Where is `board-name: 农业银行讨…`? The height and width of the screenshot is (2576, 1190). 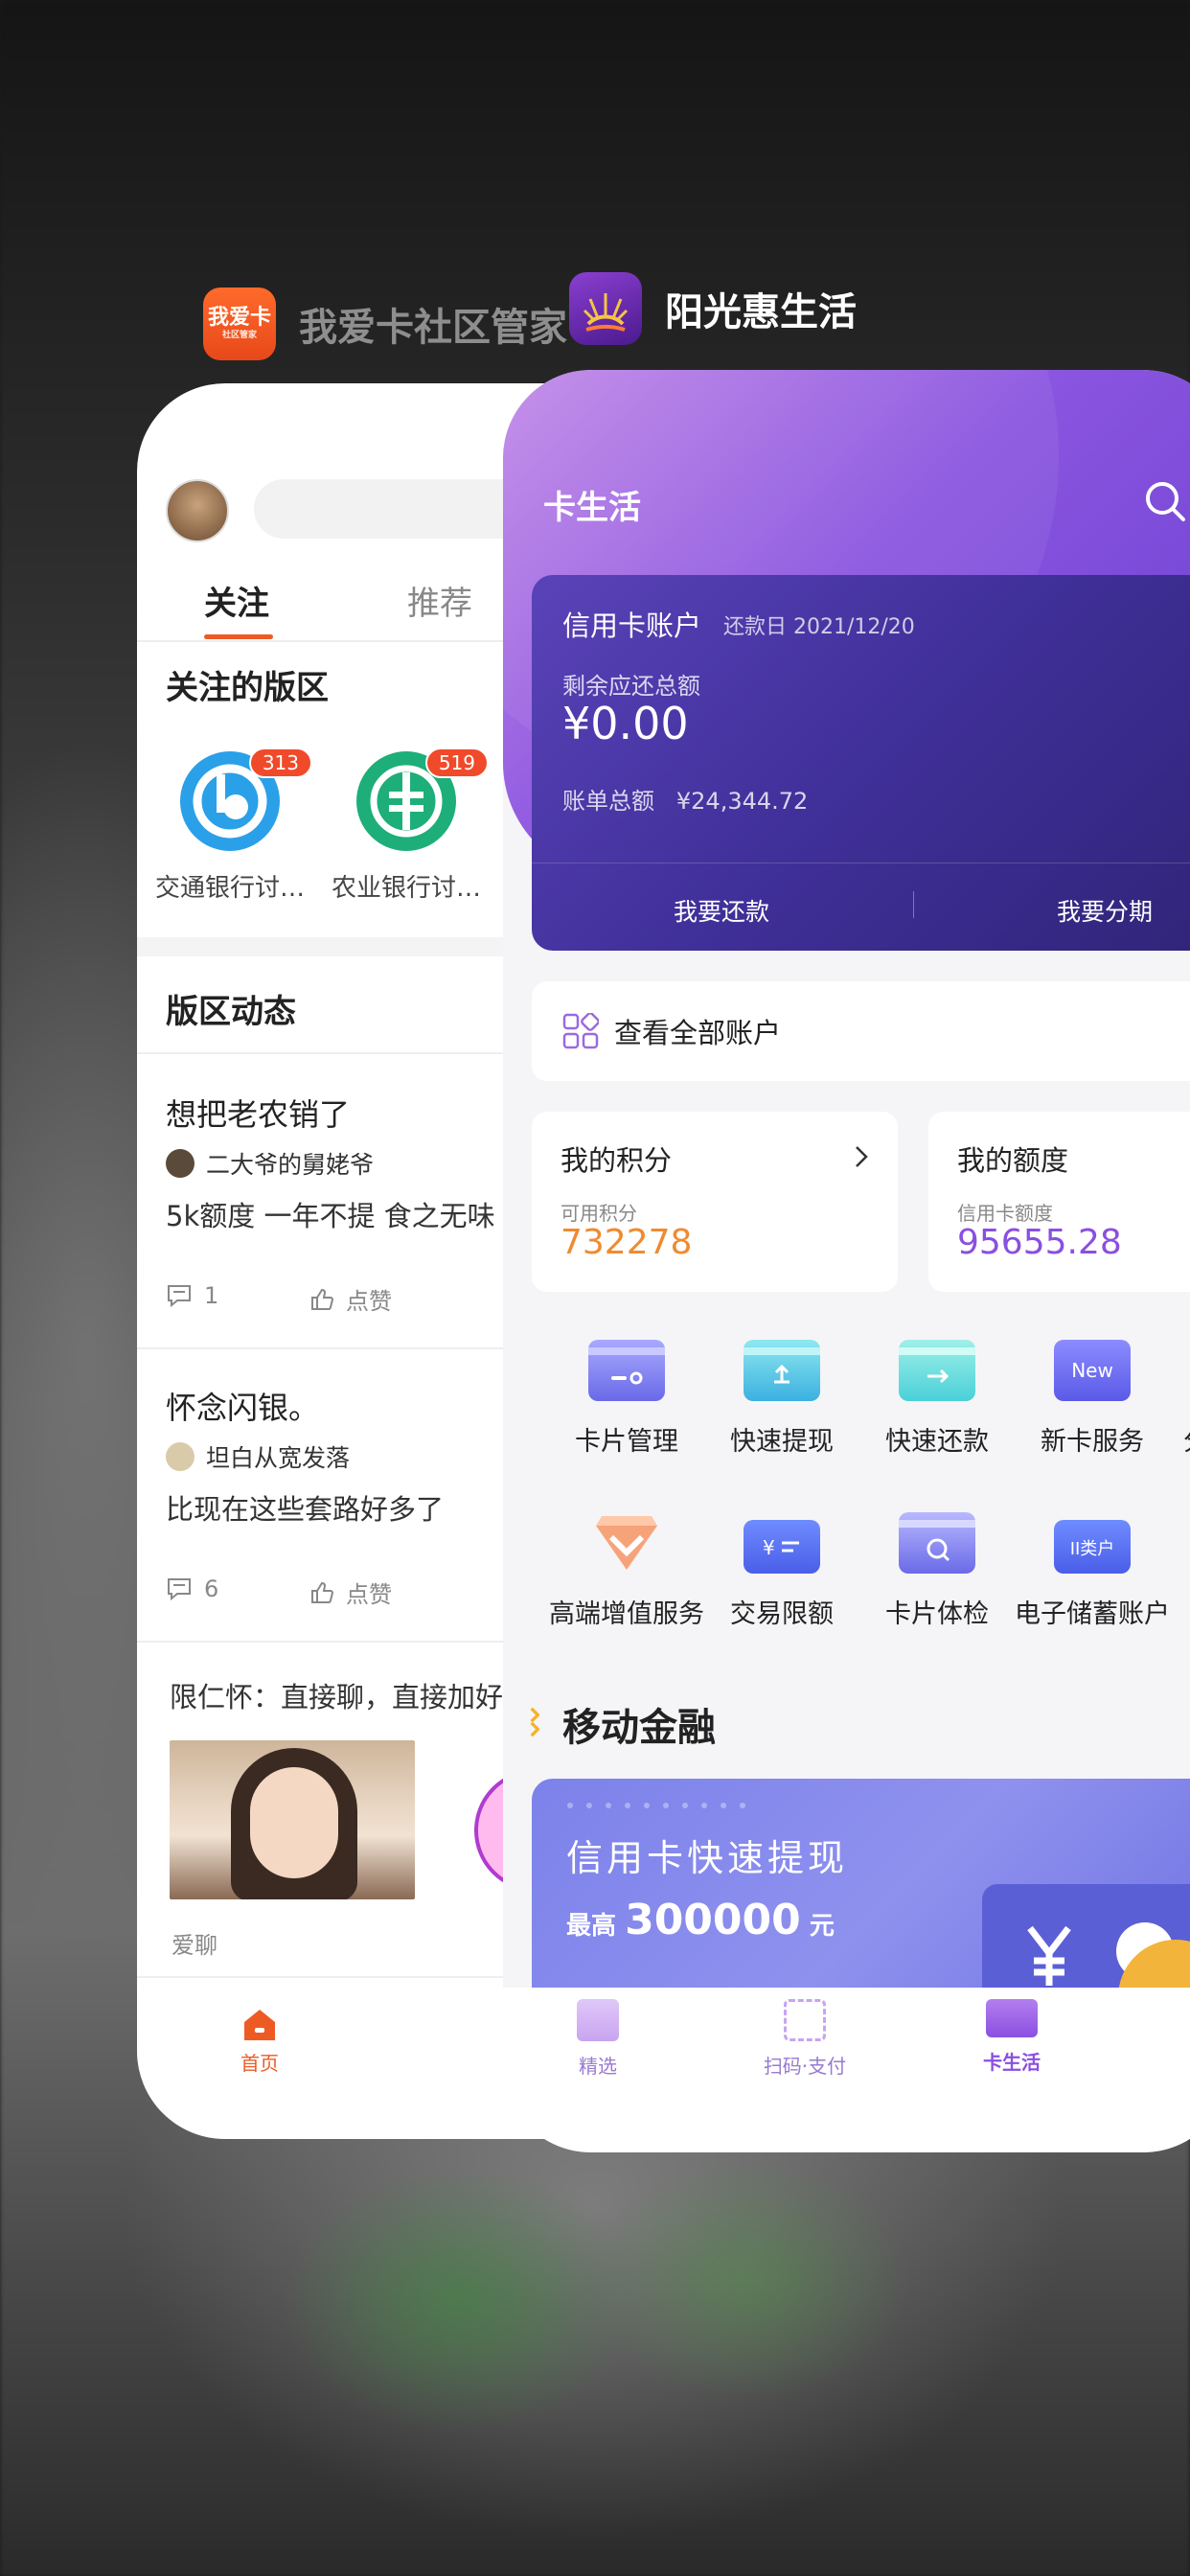 board-name: 农业银行讨… is located at coordinates (406, 888).